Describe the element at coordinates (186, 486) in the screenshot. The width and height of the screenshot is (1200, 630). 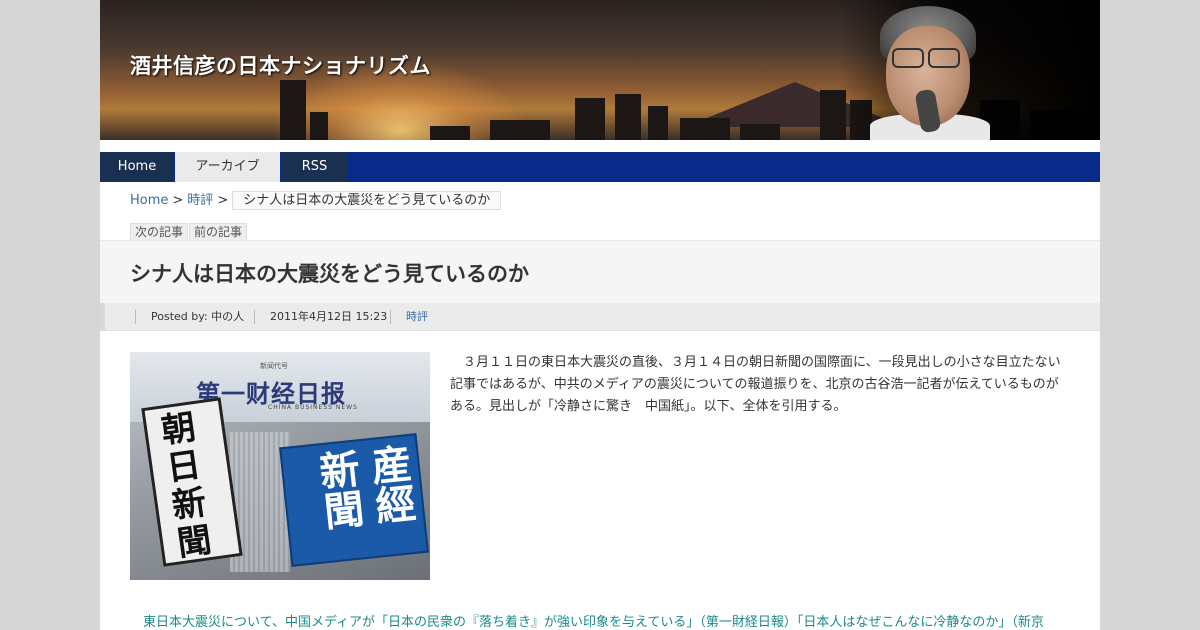
I see `asahi-logo-text: 朝日新聞` at that location.